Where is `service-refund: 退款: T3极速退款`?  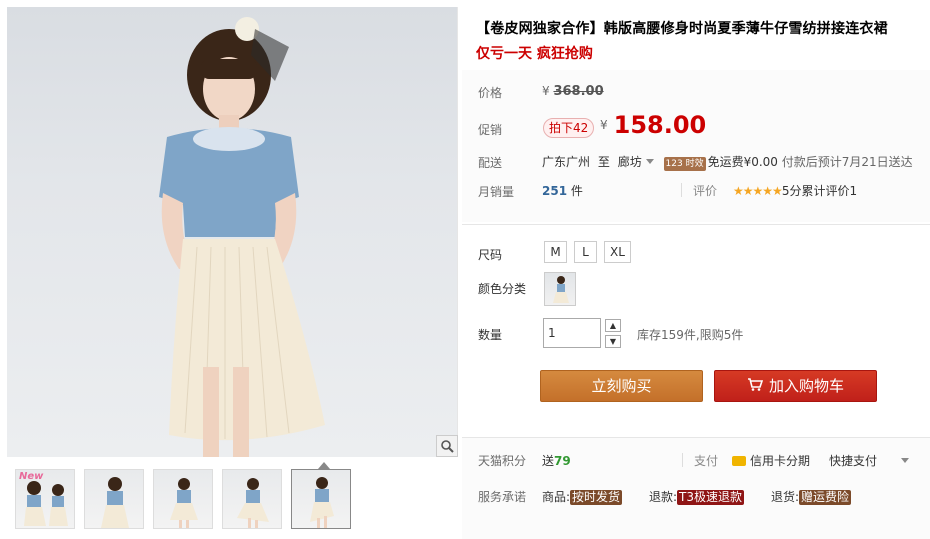
service-refund: 退款: T3极速退款 is located at coordinates (697, 496).